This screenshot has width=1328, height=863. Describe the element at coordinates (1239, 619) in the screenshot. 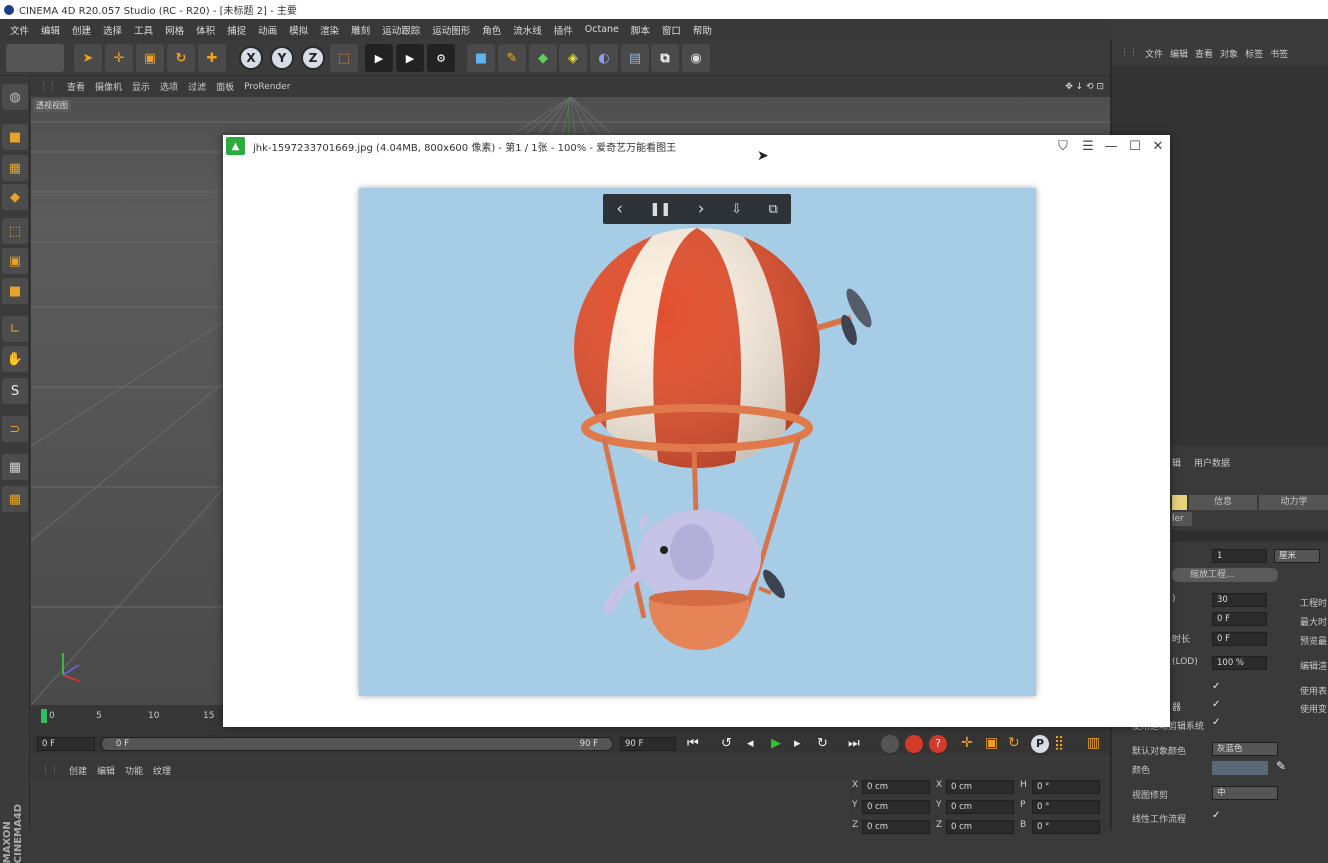

I see `min-time-field: 0 F` at that location.